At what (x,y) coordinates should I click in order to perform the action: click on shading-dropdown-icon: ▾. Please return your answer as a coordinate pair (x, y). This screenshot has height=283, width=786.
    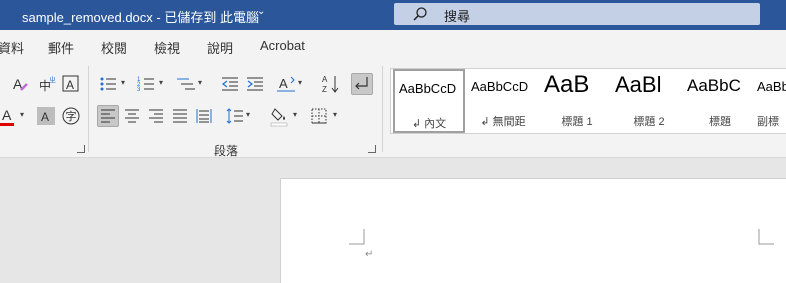
    Looking at the image, I should click on (295, 114).